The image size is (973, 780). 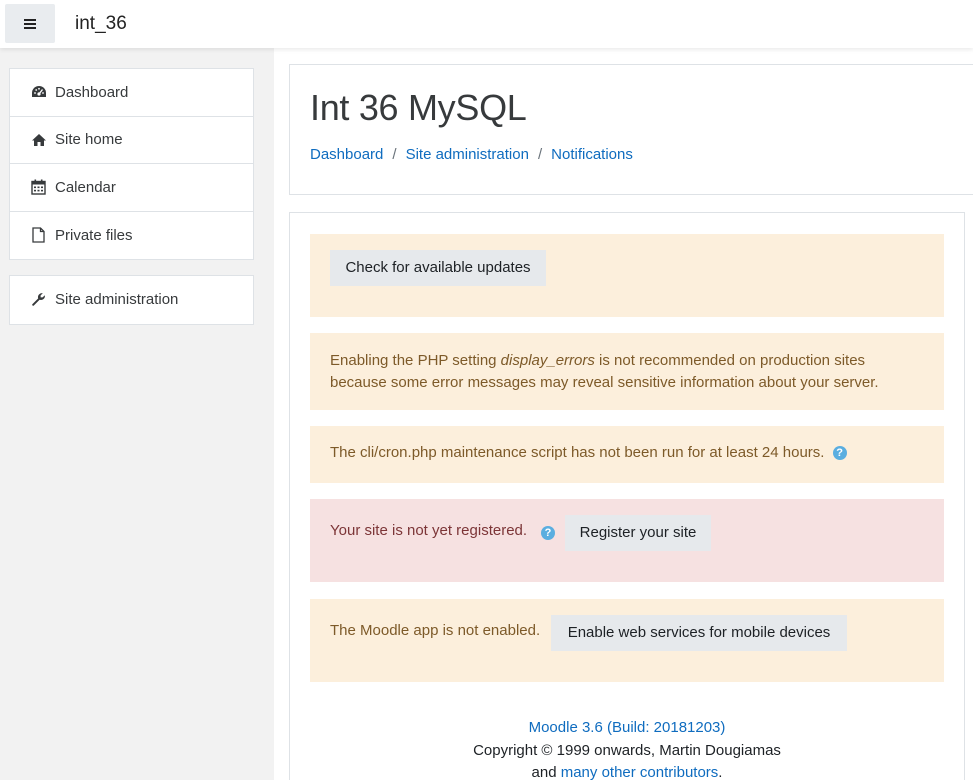 I want to click on breadcrumb-notifications-link: Notifications, so click(x=592, y=154).